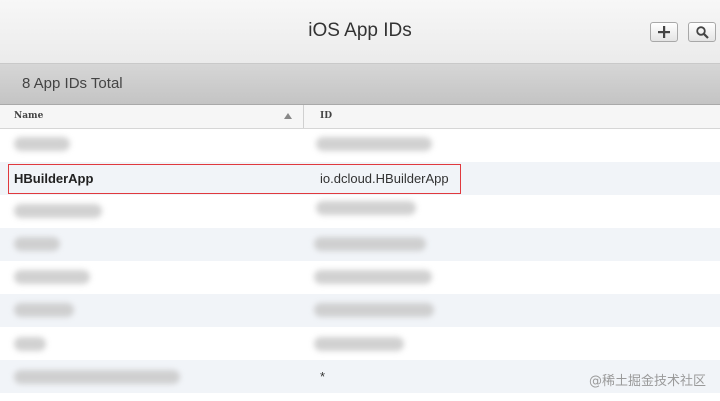 The width and height of the screenshot is (720, 401). I want to click on table-row: HBuilderApp io.dcloud.HBuilderApp, so click(360, 178).